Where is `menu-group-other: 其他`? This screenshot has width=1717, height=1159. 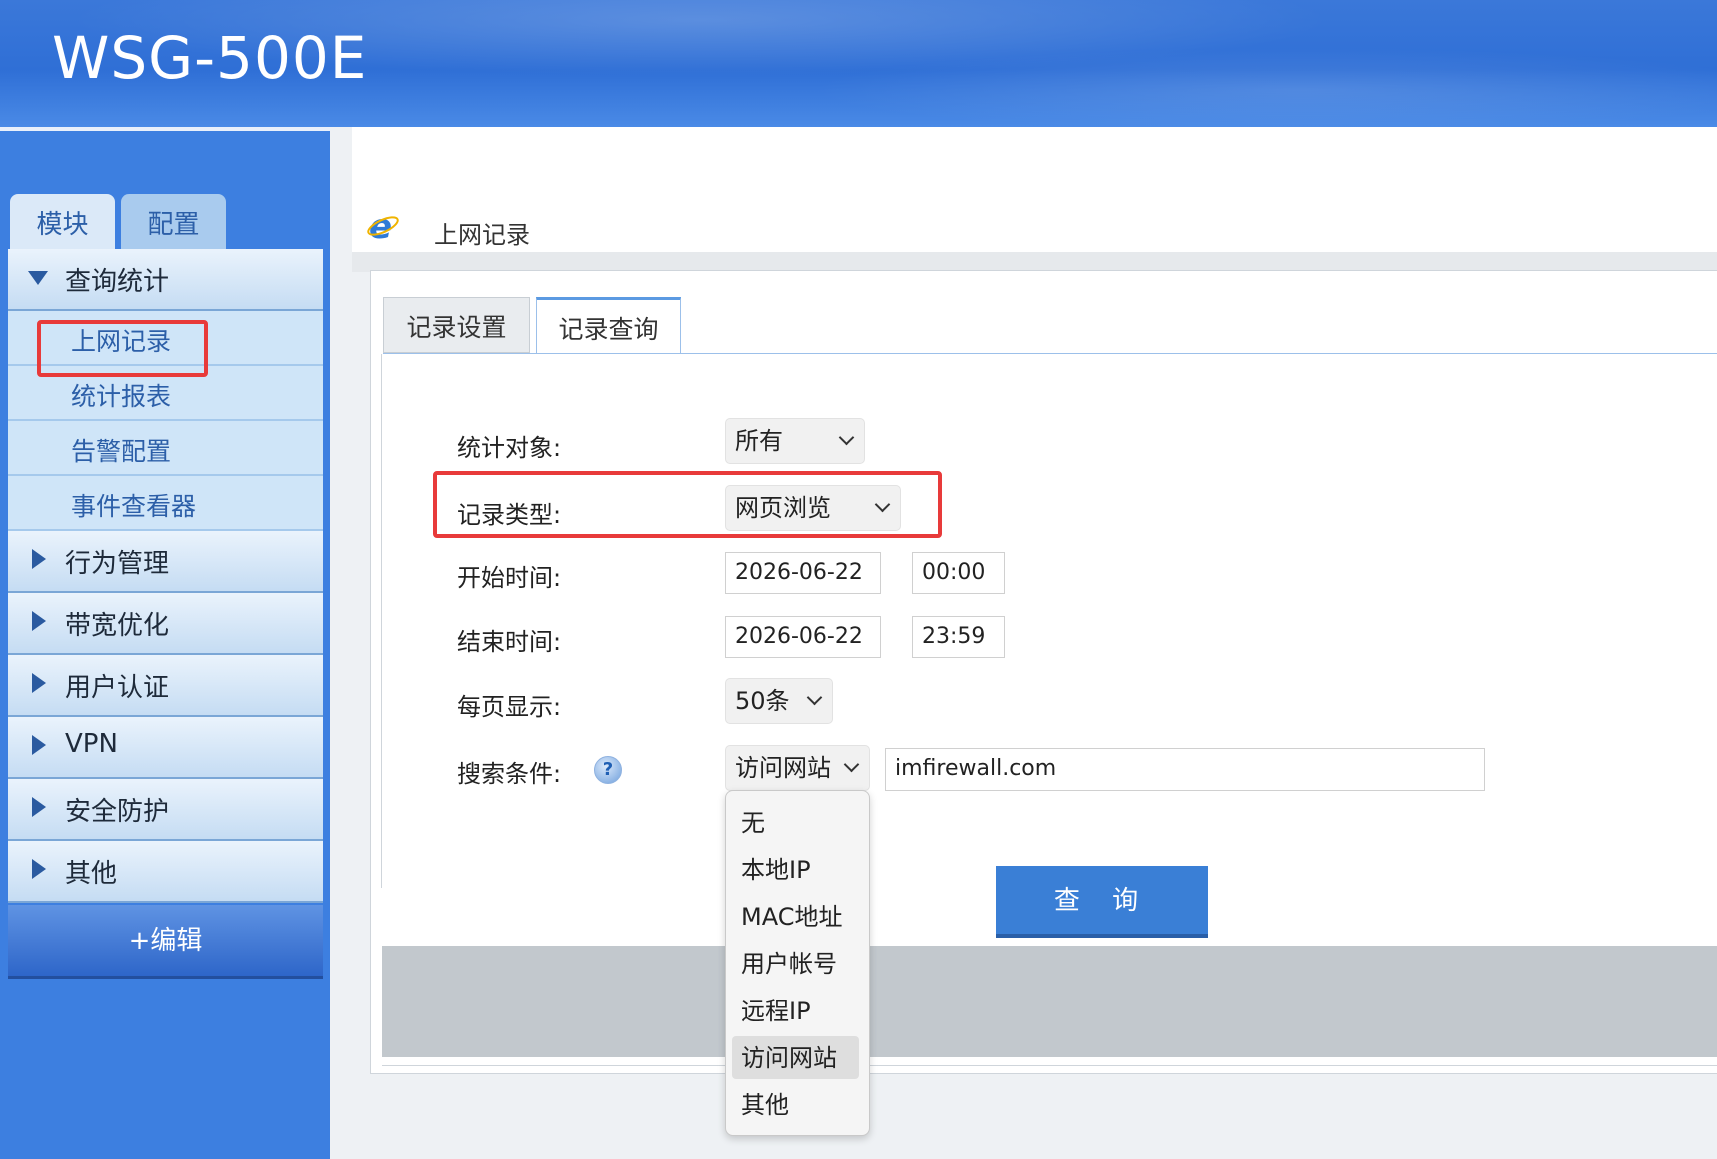
menu-group-other: 其他 is located at coordinates (165, 872).